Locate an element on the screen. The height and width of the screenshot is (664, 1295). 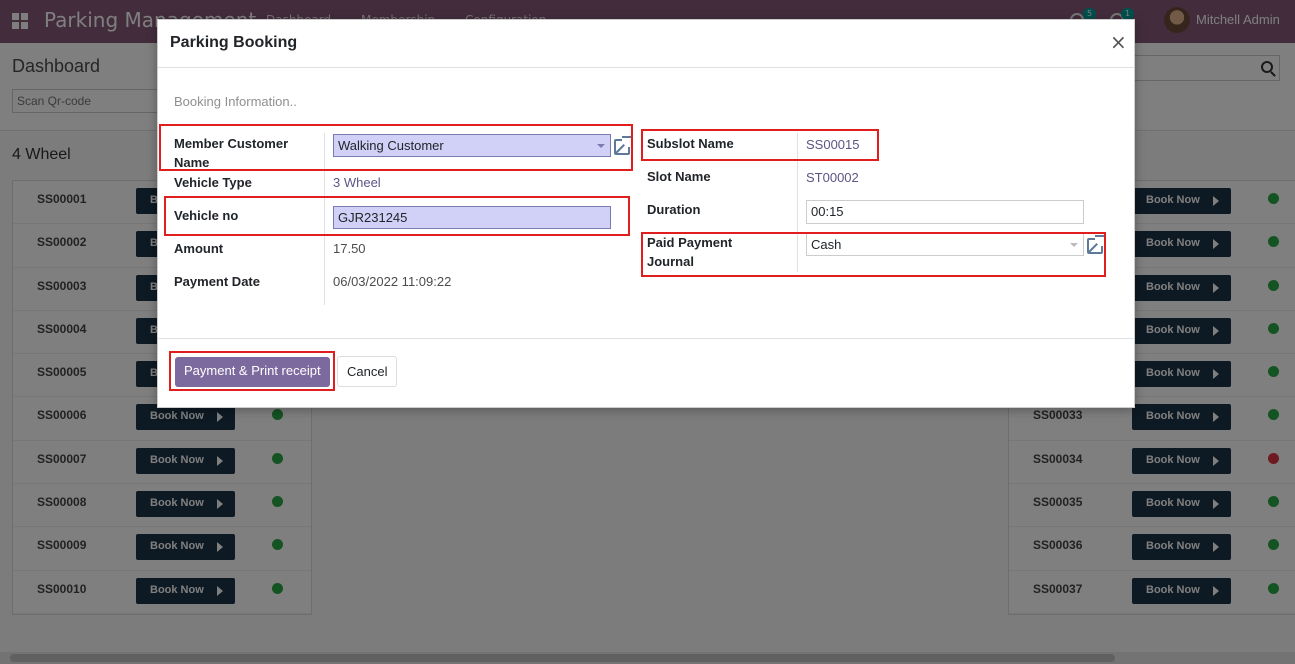
amount-value: 17.50 is located at coordinates (349, 248).